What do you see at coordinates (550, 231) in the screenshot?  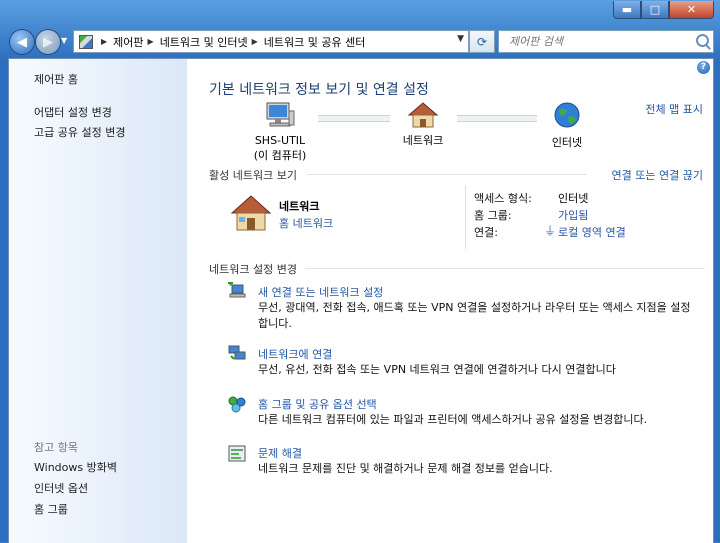 I see `ethernet-cable-icon: ⏚` at bounding box center [550, 231].